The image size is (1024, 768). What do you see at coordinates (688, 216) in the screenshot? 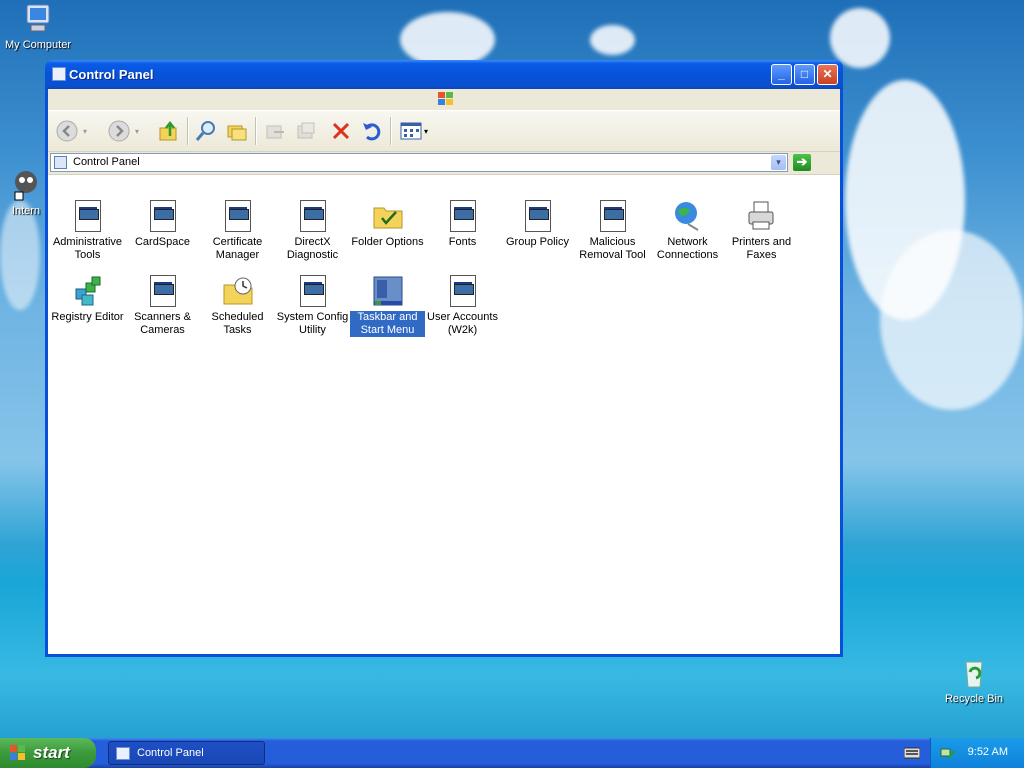
I see `network-connections-icon` at bounding box center [688, 216].